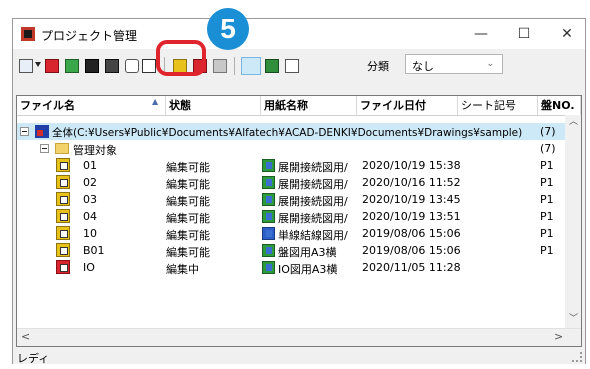 The width and height of the screenshot is (590, 369). What do you see at coordinates (559, 105) in the screenshot?
I see `column-header-panel: 盤NO.` at bounding box center [559, 105].